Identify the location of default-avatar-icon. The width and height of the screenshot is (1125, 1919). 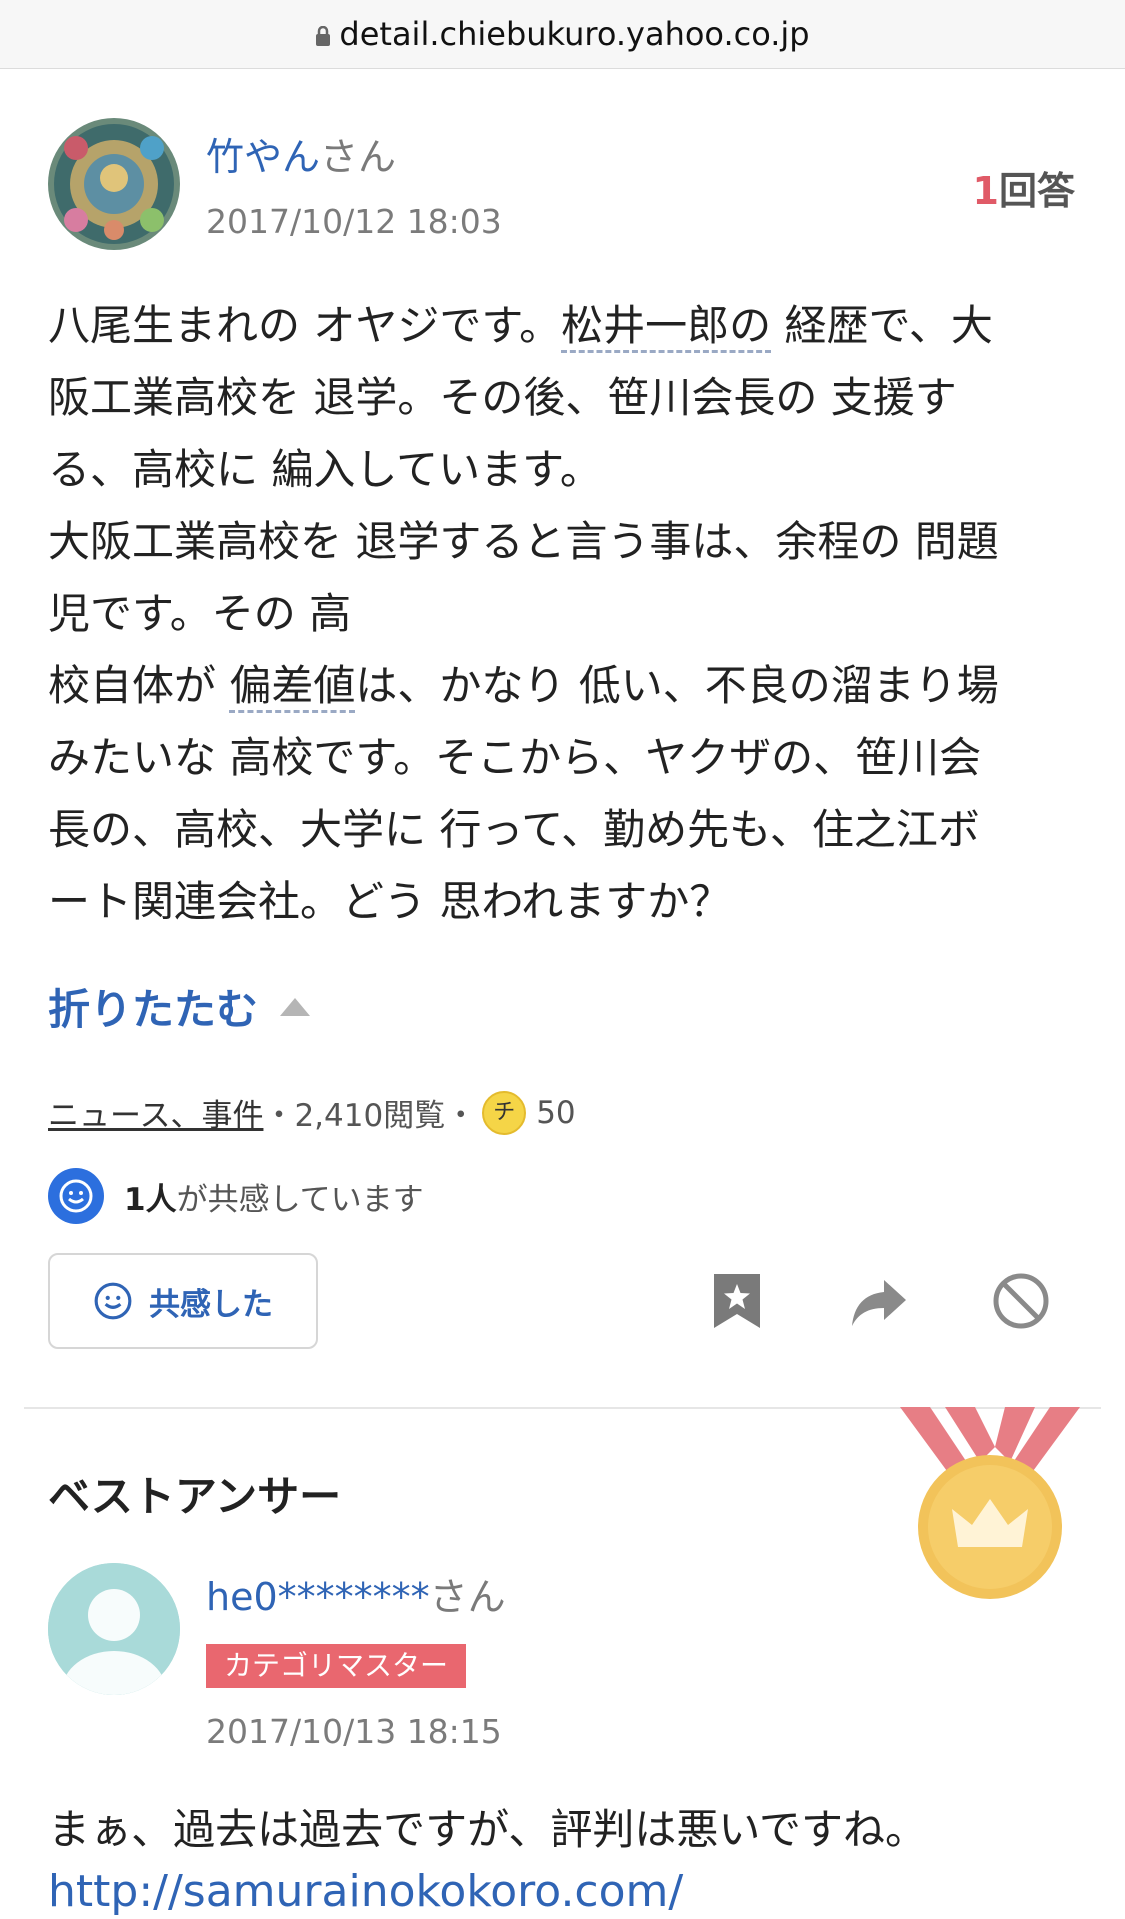
(114, 1629).